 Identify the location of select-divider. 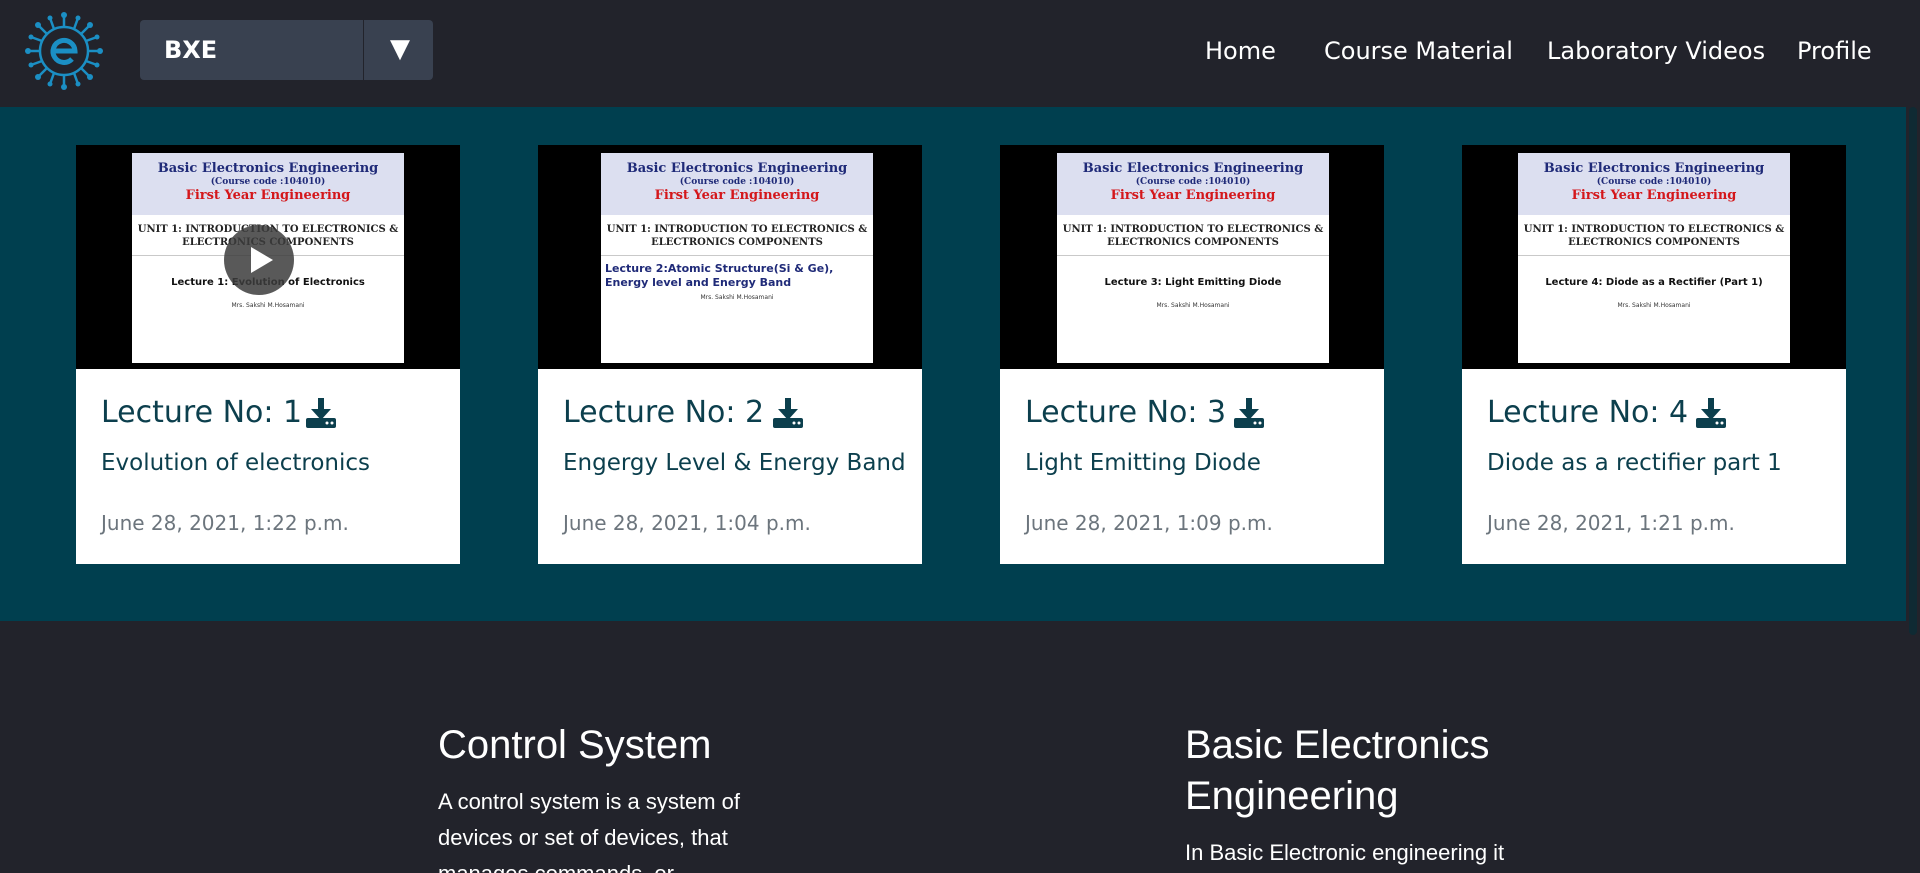
(363, 50).